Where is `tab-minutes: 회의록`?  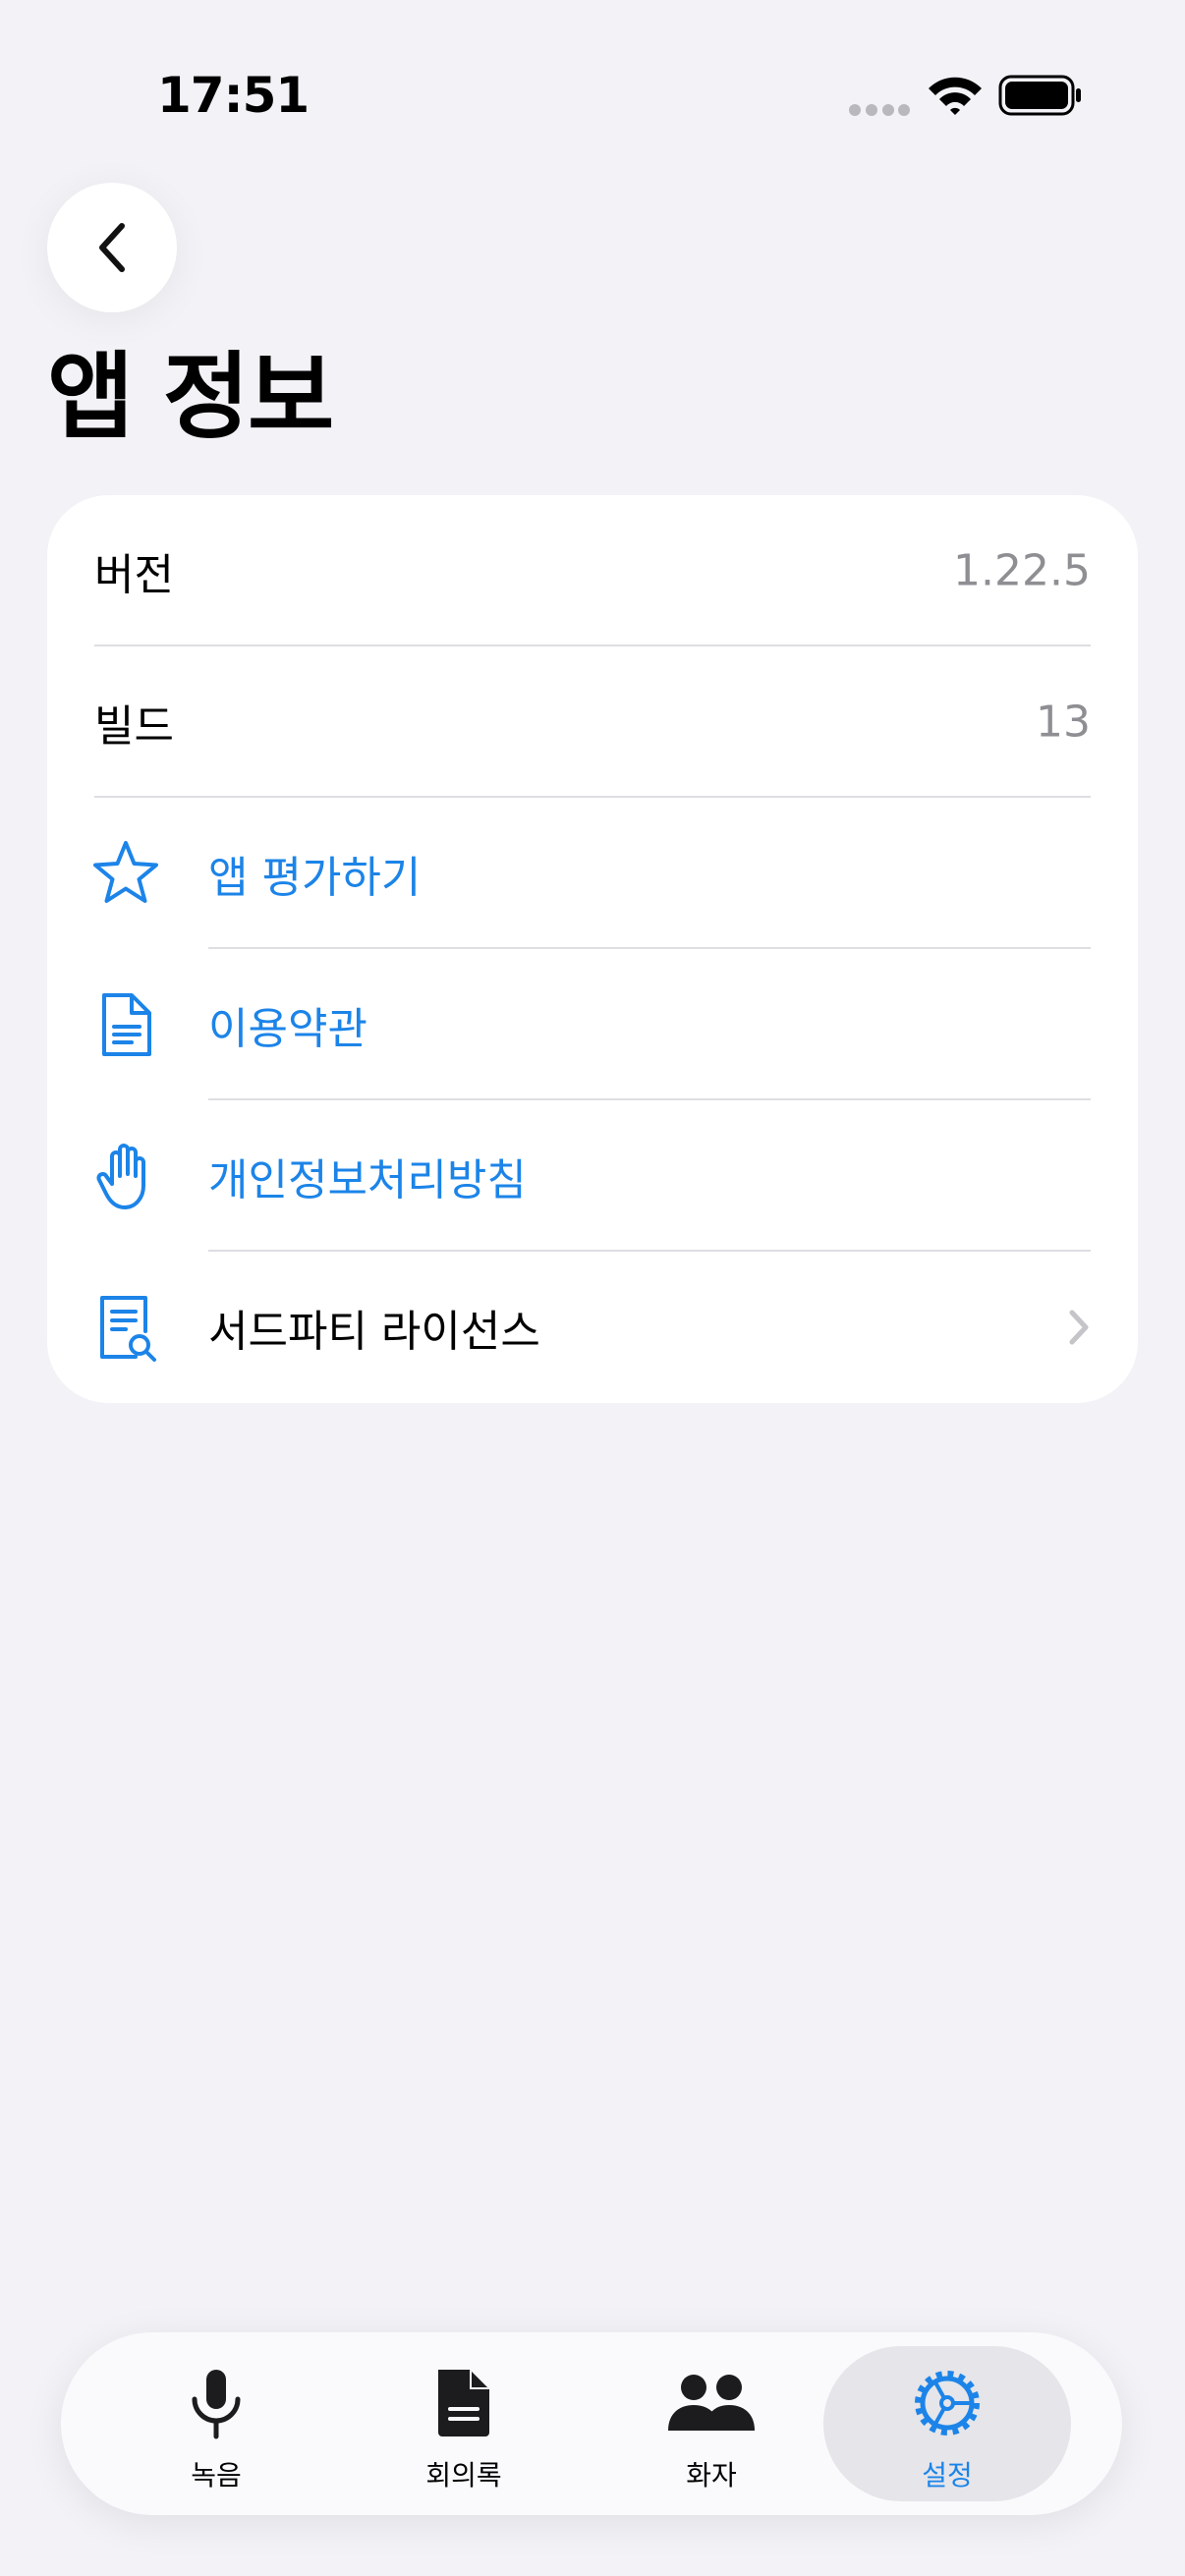 tab-minutes: 회의록 is located at coordinates (464, 2423).